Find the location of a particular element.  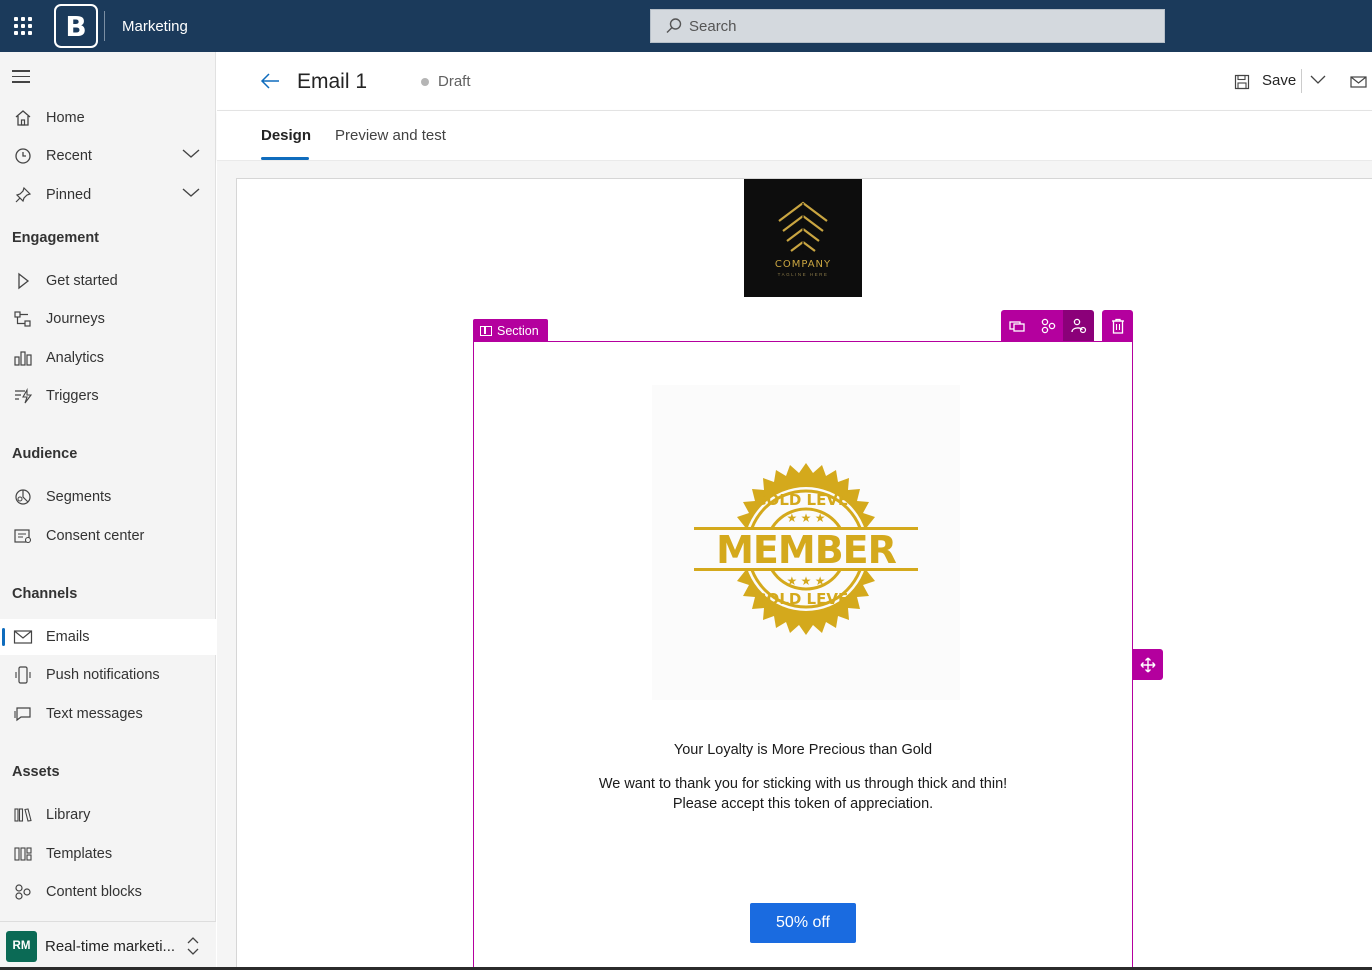

sidebar-item-label: Triggers is located at coordinates (72, 396).